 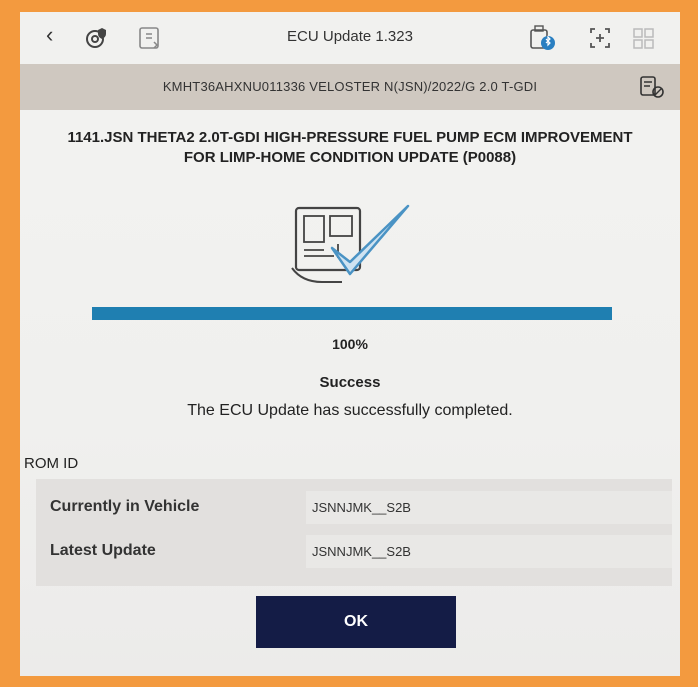 I want to click on rom-row-label: Latest Update, so click(x=103, y=550).